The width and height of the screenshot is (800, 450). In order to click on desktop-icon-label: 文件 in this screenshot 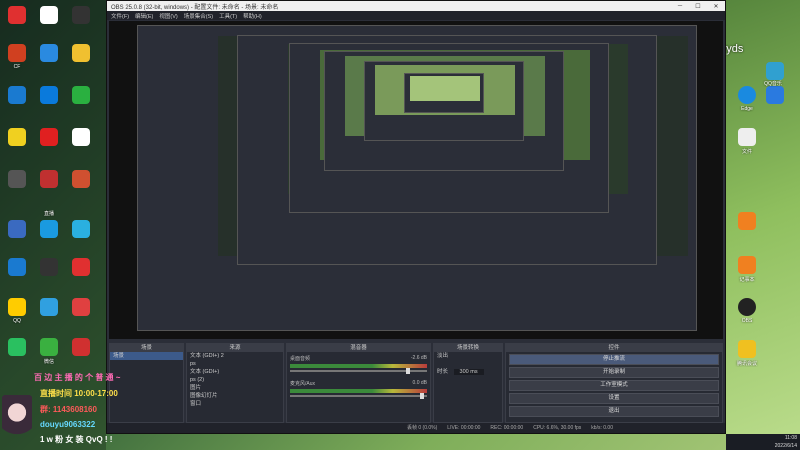, I will do `click(746, 152)`.